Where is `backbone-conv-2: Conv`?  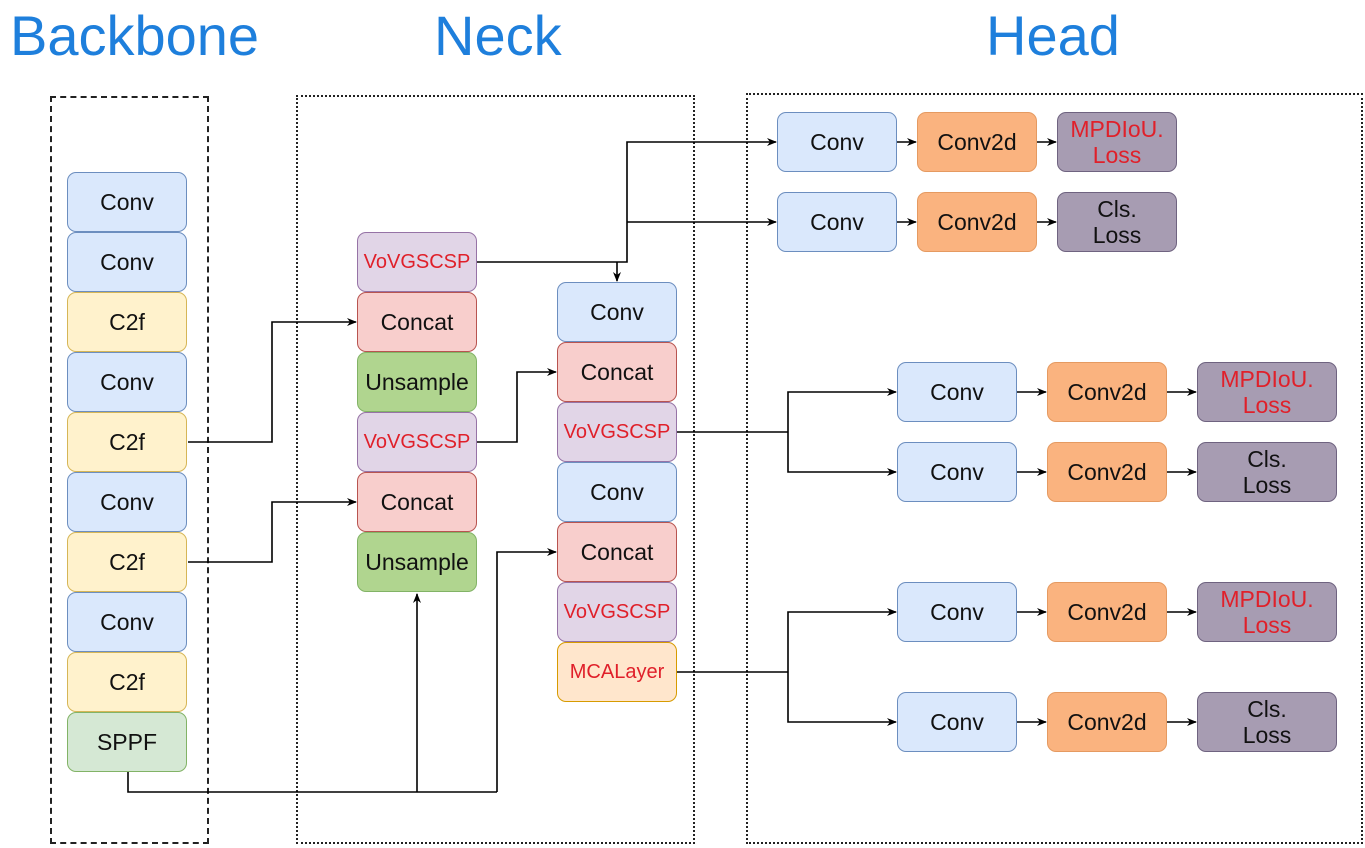 backbone-conv-2: Conv is located at coordinates (127, 262).